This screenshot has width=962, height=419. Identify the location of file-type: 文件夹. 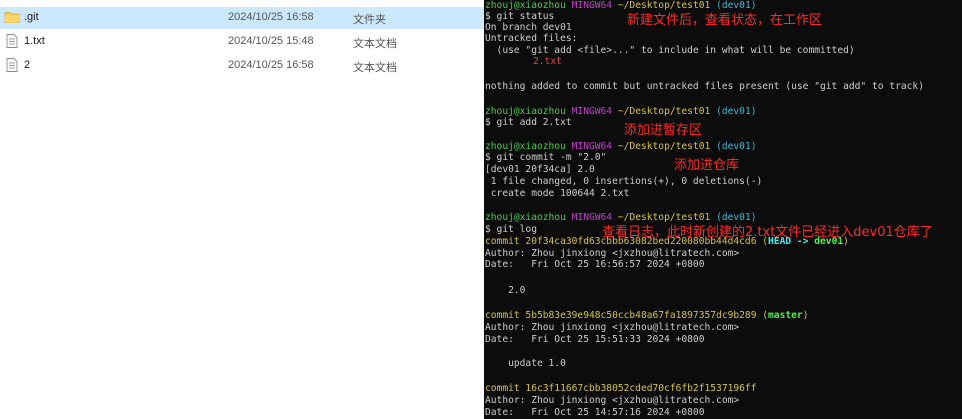
(369, 20).